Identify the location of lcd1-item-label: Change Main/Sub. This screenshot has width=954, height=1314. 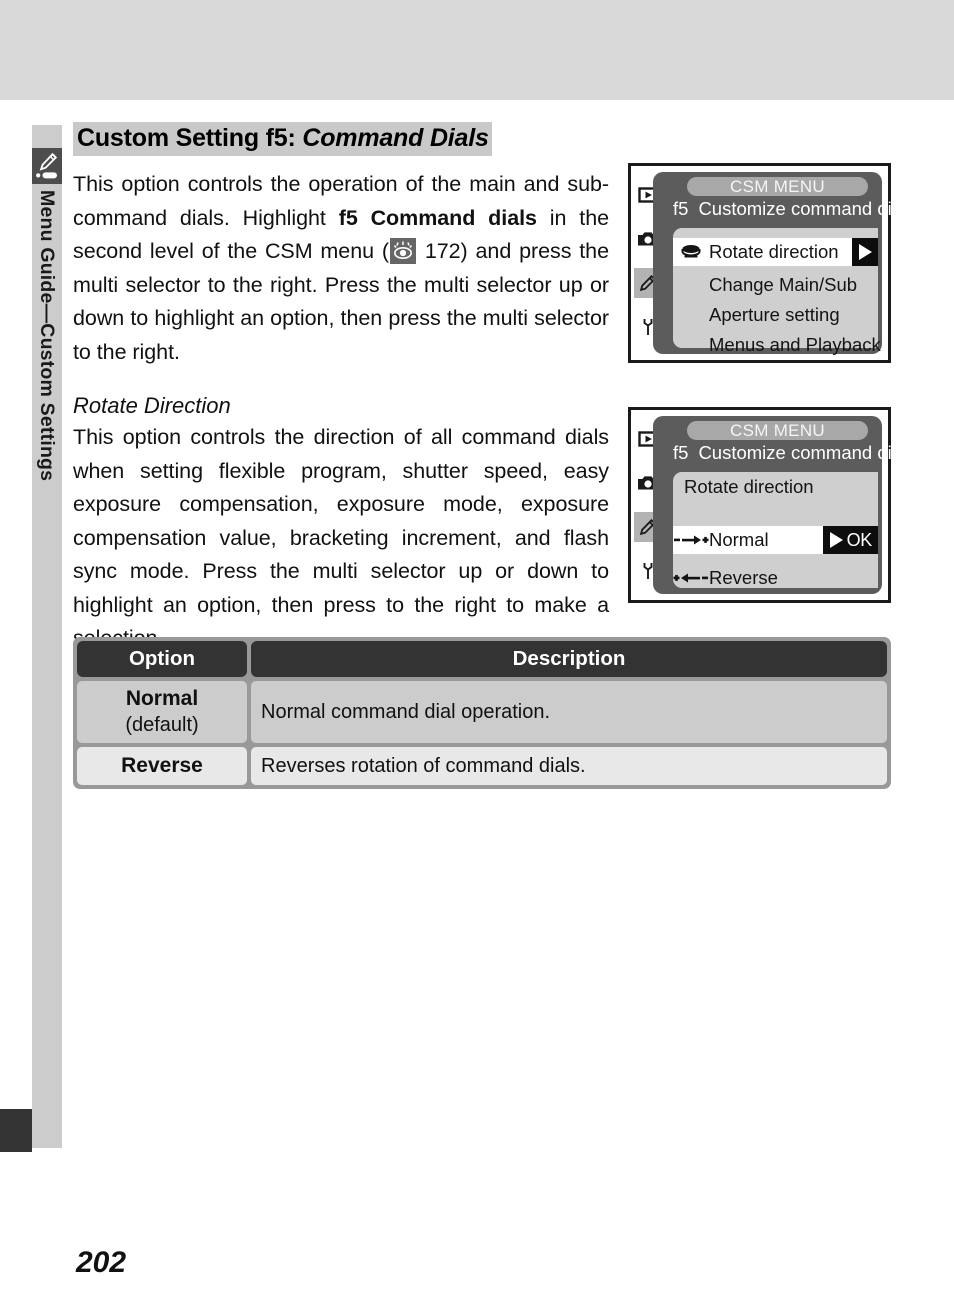
(783, 284).